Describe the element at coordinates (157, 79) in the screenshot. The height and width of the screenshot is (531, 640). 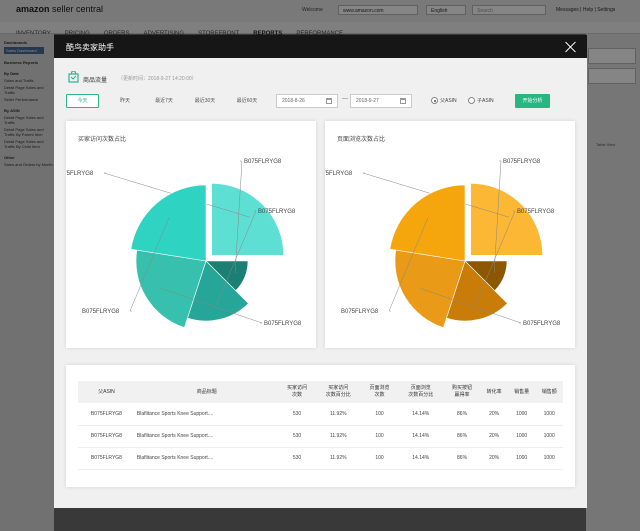
I see `update-time: （更新时间：2018-9-27 14:20:00）` at that location.